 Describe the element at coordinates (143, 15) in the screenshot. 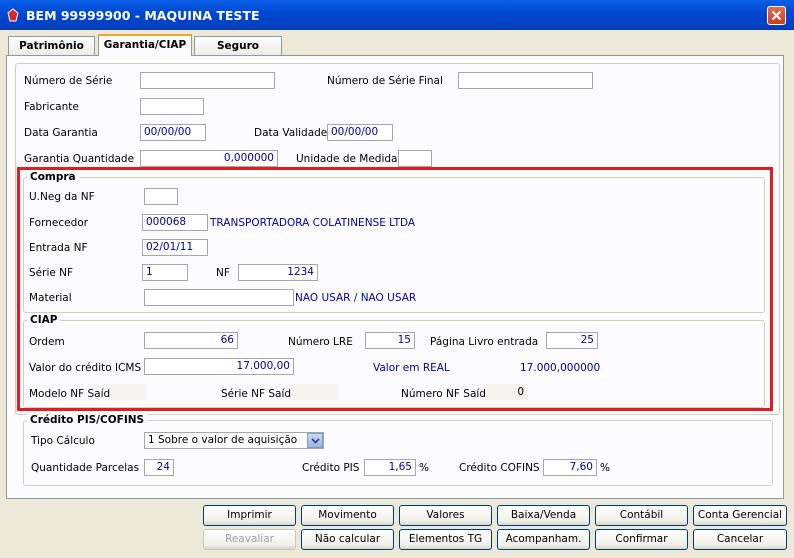

I see `window-title: BEM 99999900 - MAQUINA TESTE` at that location.